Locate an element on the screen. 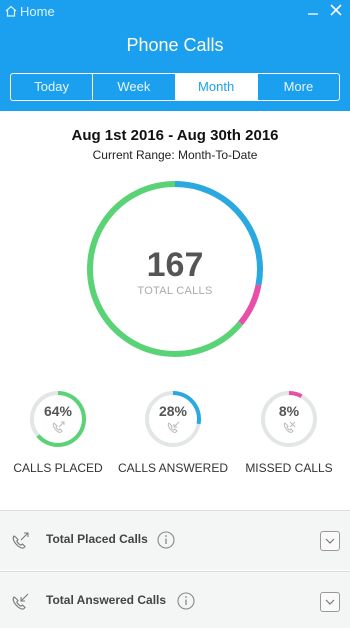  tab-week: Week is located at coordinates (134, 87).